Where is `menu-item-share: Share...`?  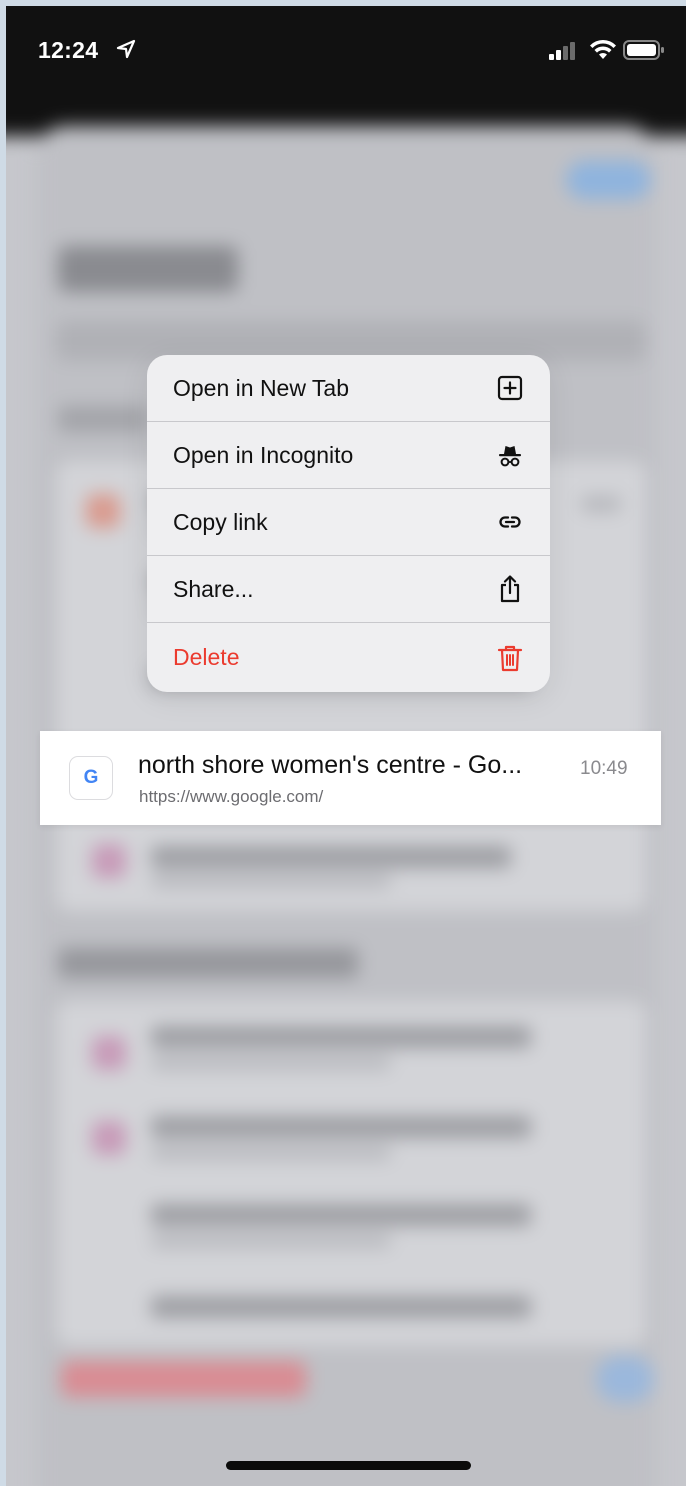 menu-item-share: Share... is located at coordinates (348, 589).